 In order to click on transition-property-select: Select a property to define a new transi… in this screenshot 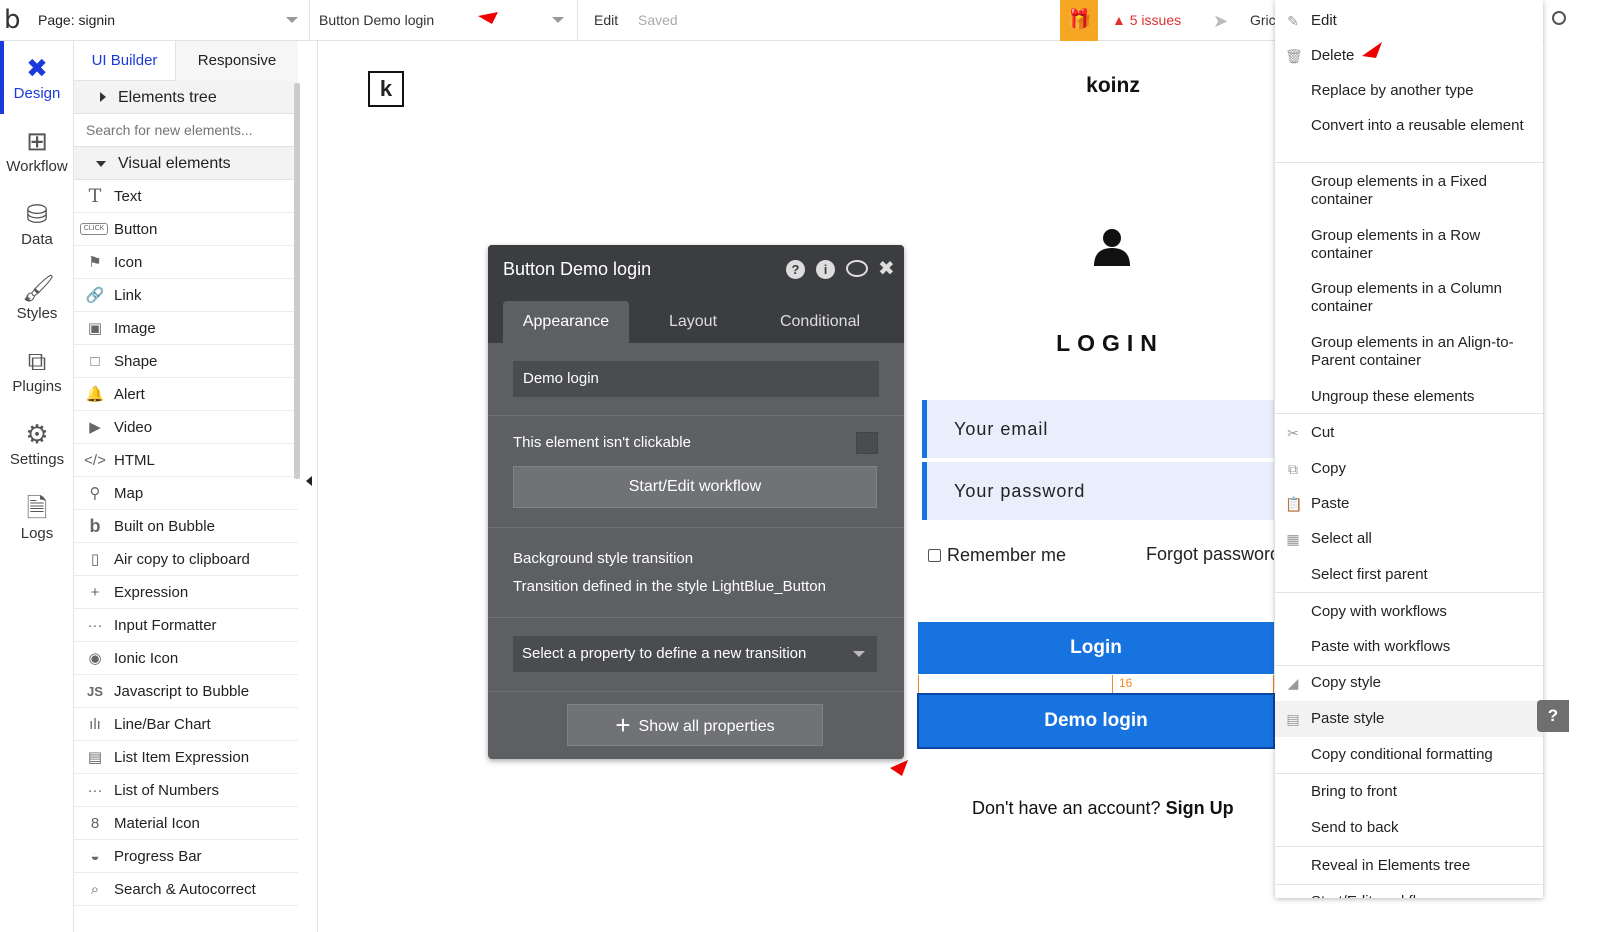, I will do `click(695, 654)`.